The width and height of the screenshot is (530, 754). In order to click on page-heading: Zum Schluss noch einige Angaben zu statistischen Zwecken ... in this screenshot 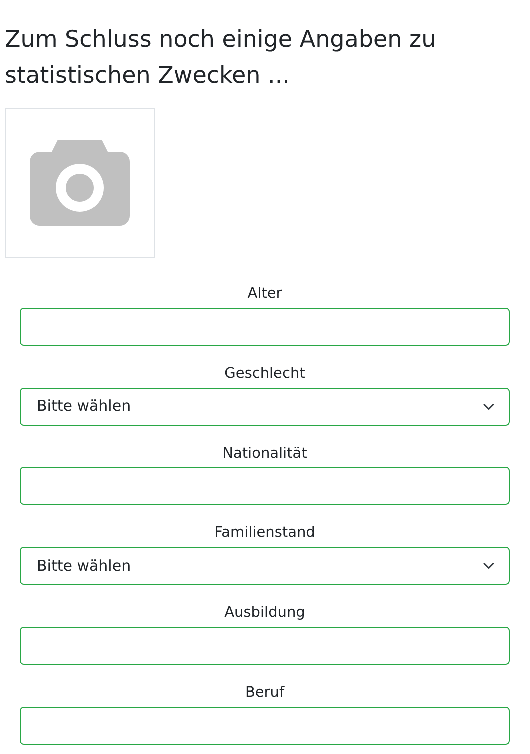, I will do `click(221, 58)`.